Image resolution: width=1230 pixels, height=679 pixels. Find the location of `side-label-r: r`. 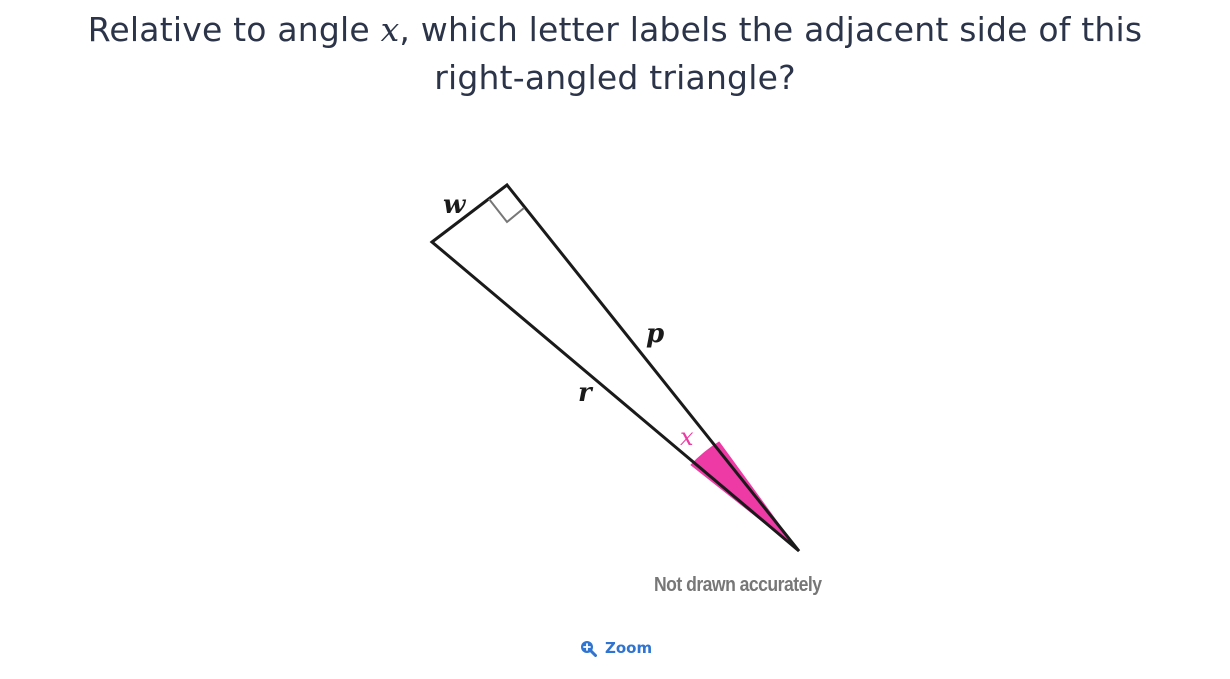

side-label-r: r is located at coordinates (586, 393).